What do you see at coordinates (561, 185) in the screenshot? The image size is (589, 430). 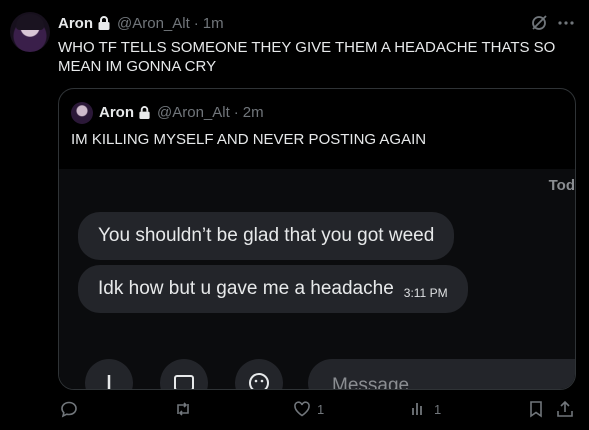 I see `day-label: Tod` at bounding box center [561, 185].